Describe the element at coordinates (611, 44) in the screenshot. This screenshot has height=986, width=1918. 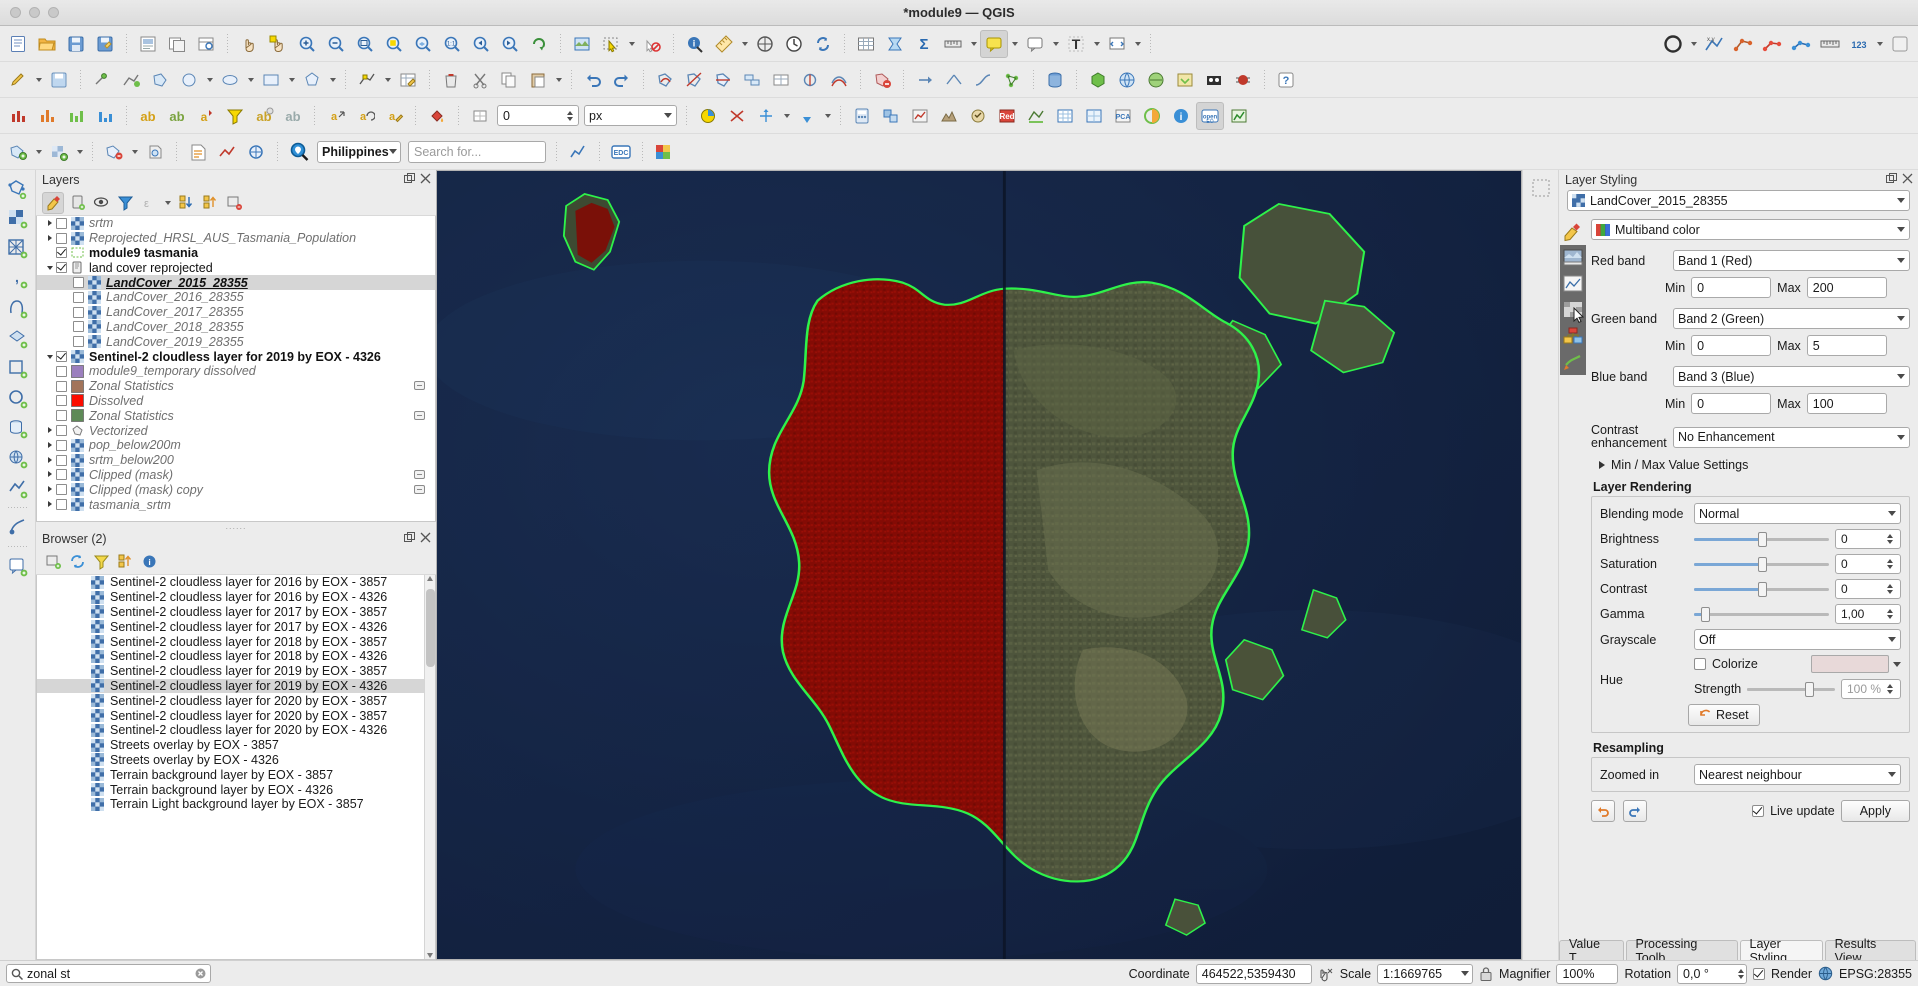
I see `select-features-icon` at that location.